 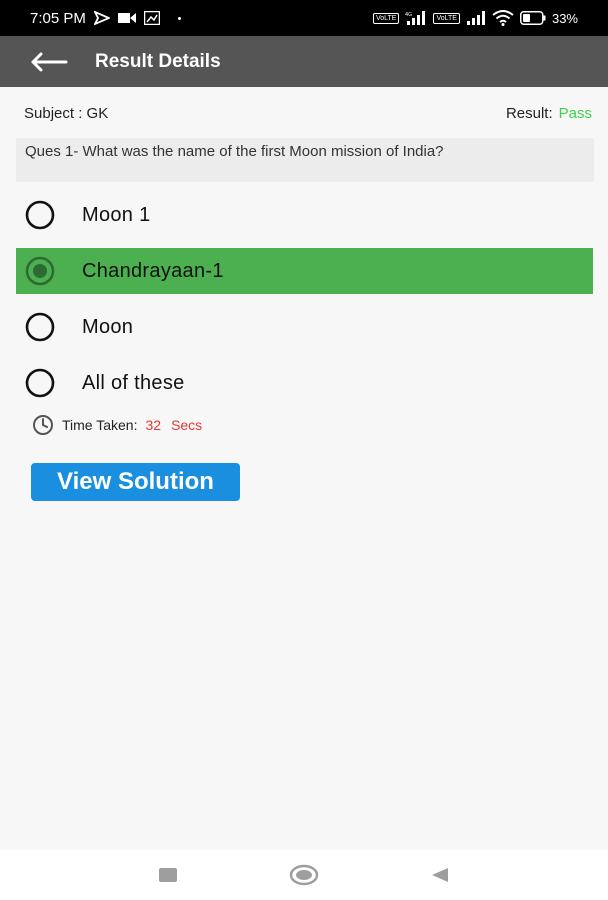 What do you see at coordinates (304, 18) in the screenshot?
I see `status-bar: 7:05 PM VoLTE 4G VoLTE 33%` at bounding box center [304, 18].